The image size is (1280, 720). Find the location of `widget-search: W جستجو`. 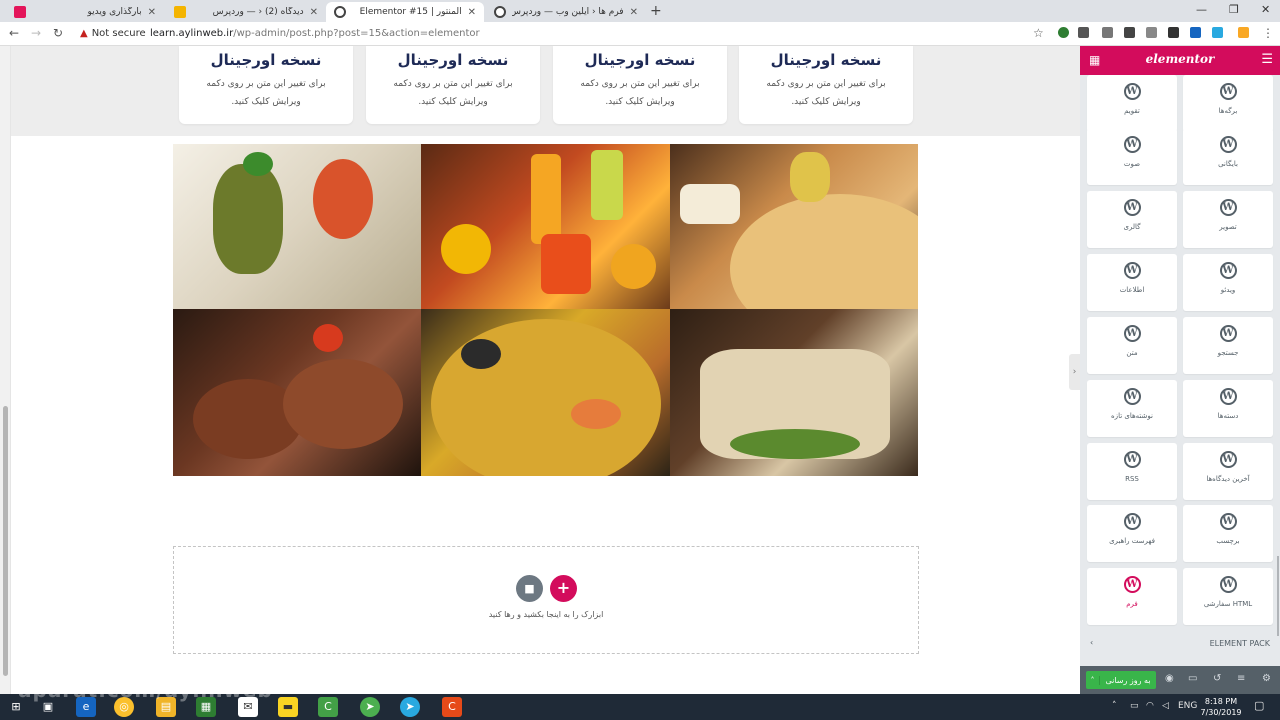

widget-search: W جستجو is located at coordinates (1228, 345).